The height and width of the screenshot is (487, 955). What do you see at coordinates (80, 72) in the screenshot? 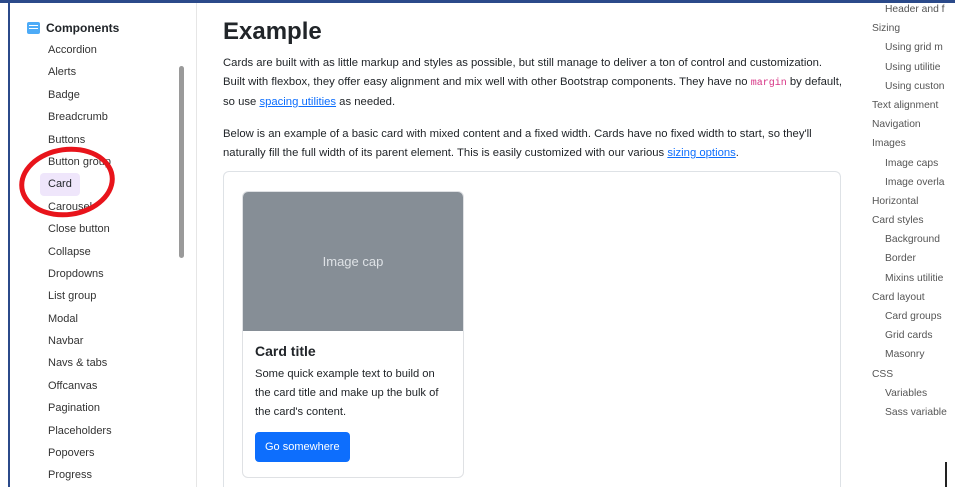
I see `sidebar-item-alerts: Alerts` at bounding box center [80, 72].